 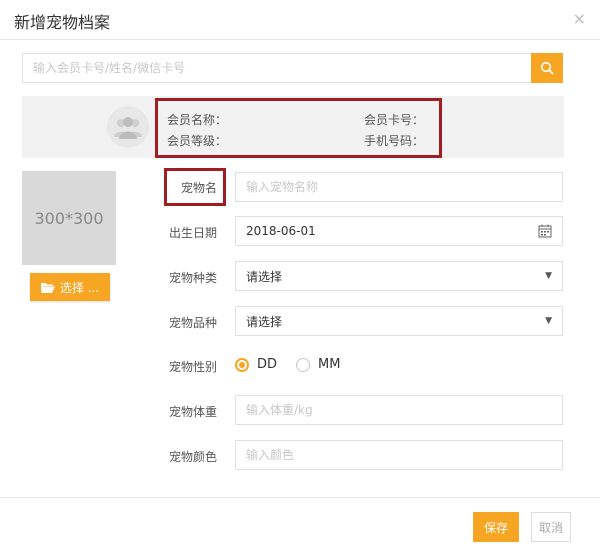 I want to click on photo-size-text: 300*300, so click(x=69, y=218).